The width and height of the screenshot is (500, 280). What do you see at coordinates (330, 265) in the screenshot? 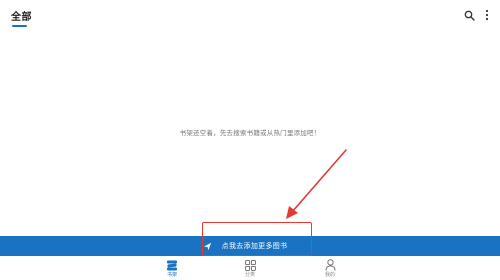
I see `person-icon` at bounding box center [330, 265].